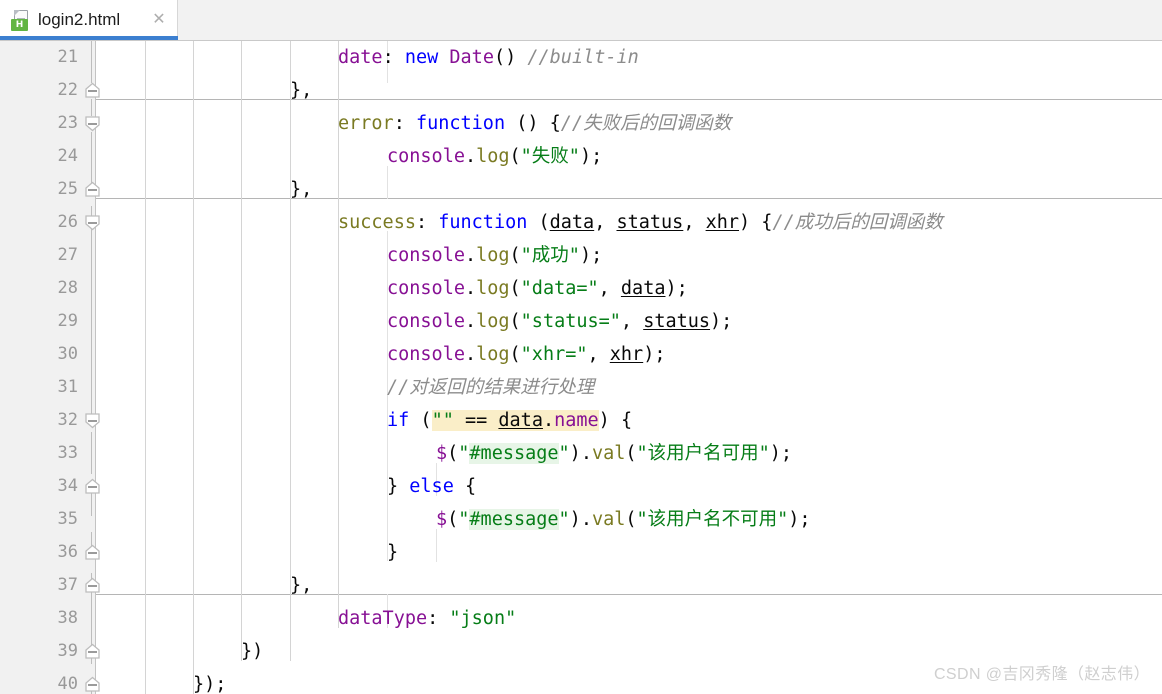 This screenshot has width=1162, height=694. I want to click on token: xhr, so click(722, 222).